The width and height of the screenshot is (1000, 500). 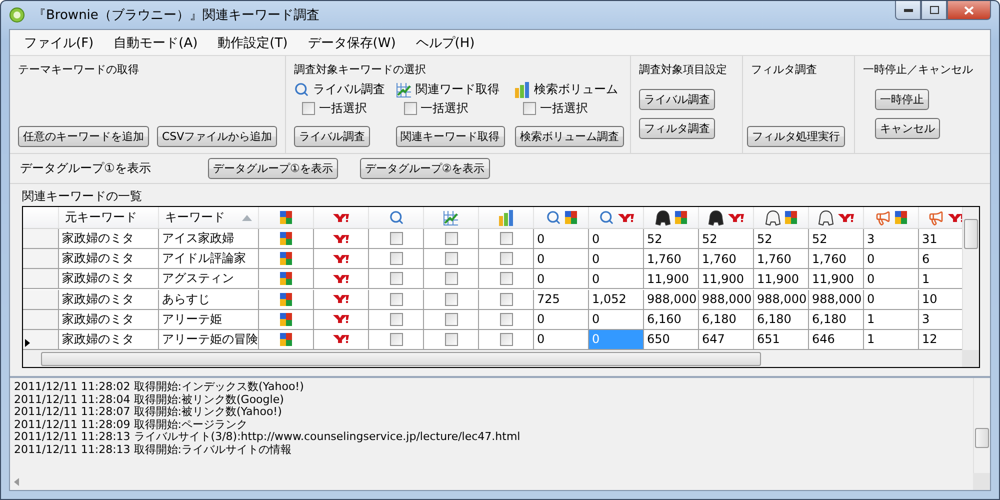 I want to click on log-line: 2011/12/11 11:28:13 取得開始:ライバルサイトの情報, so click(x=153, y=450).